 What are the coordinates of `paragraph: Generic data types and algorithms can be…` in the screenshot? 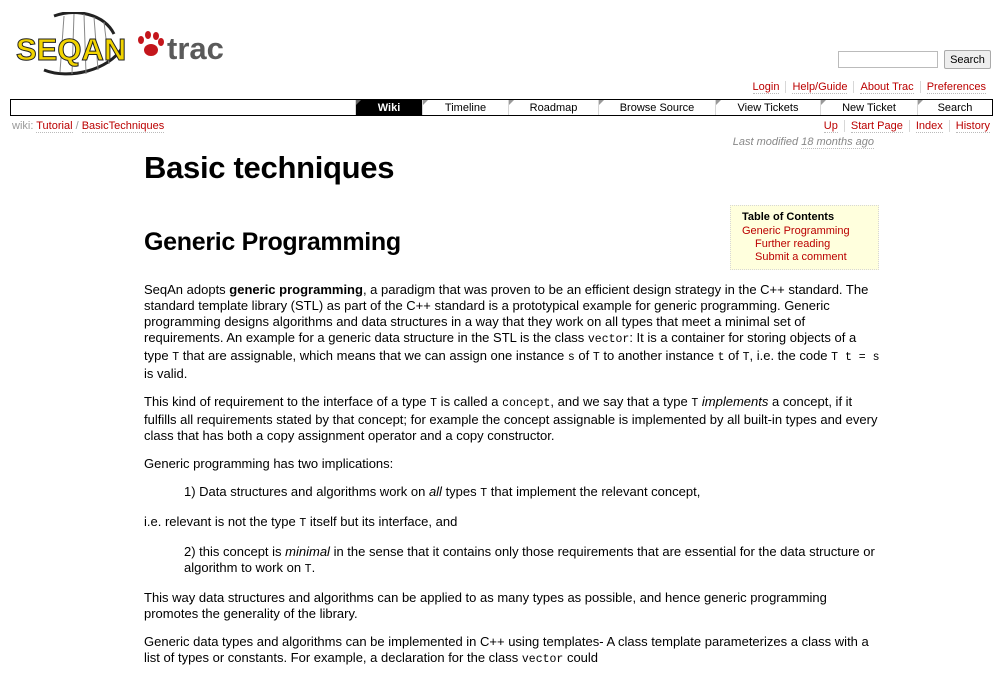 It's located at (506, 650).